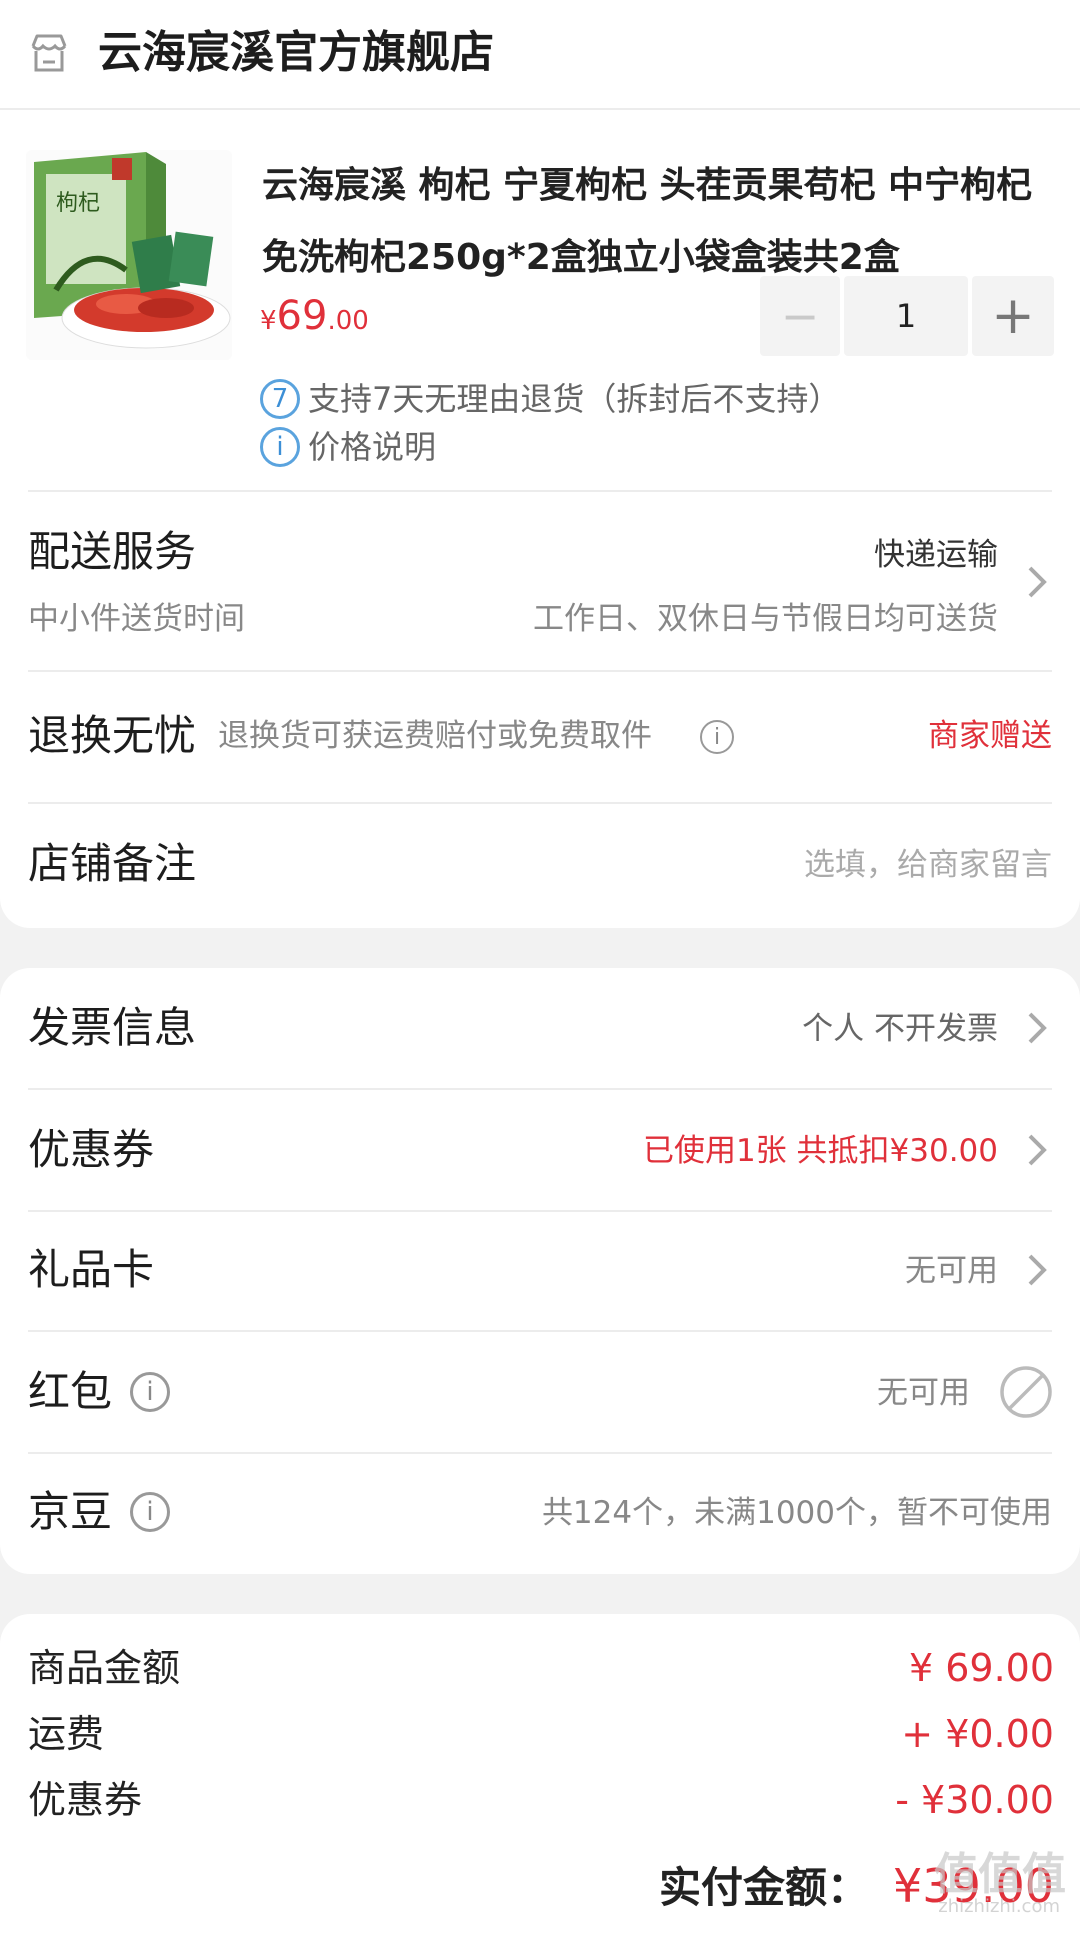 The image size is (1080, 1934). Describe the element at coordinates (990, 736) in the screenshot. I see `returns-value: 商家赠送` at that location.